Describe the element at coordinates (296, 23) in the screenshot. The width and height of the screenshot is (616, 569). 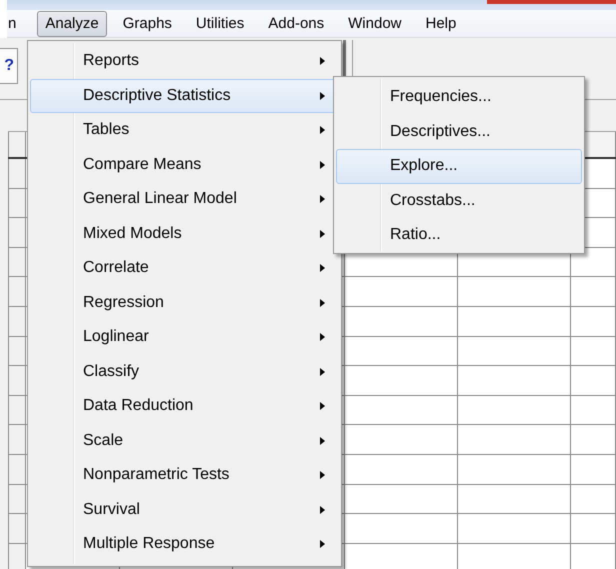
I see `menu-bar-item: Add-ons` at that location.